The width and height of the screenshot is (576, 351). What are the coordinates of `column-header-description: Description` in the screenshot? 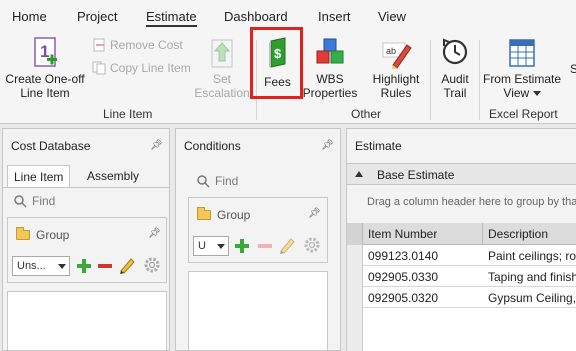 It's located at (518, 234).